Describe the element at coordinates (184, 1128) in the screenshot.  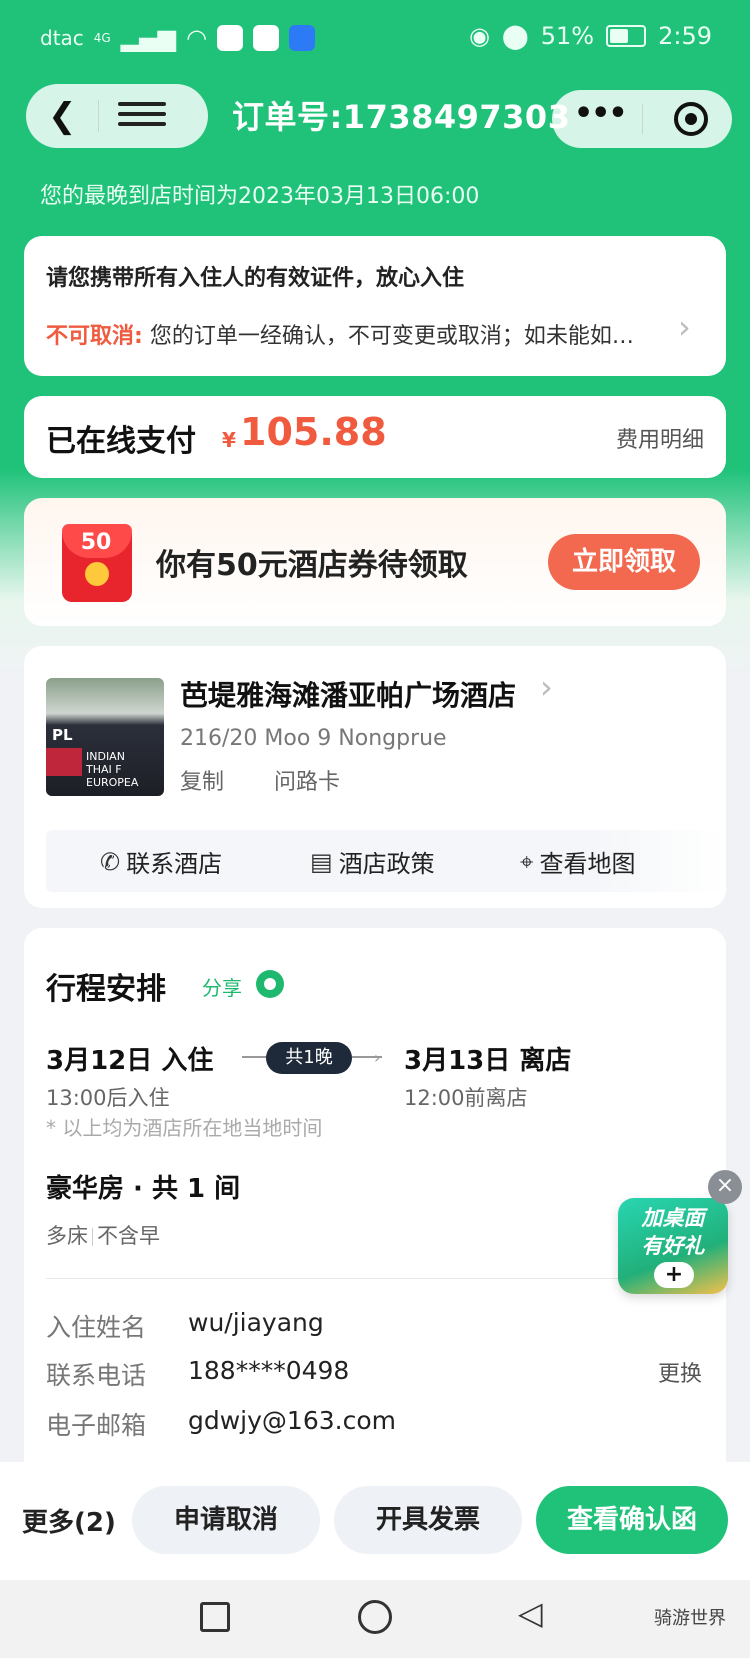
I see `timezone-note: * 以上均为酒店所在地当地时间` at that location.